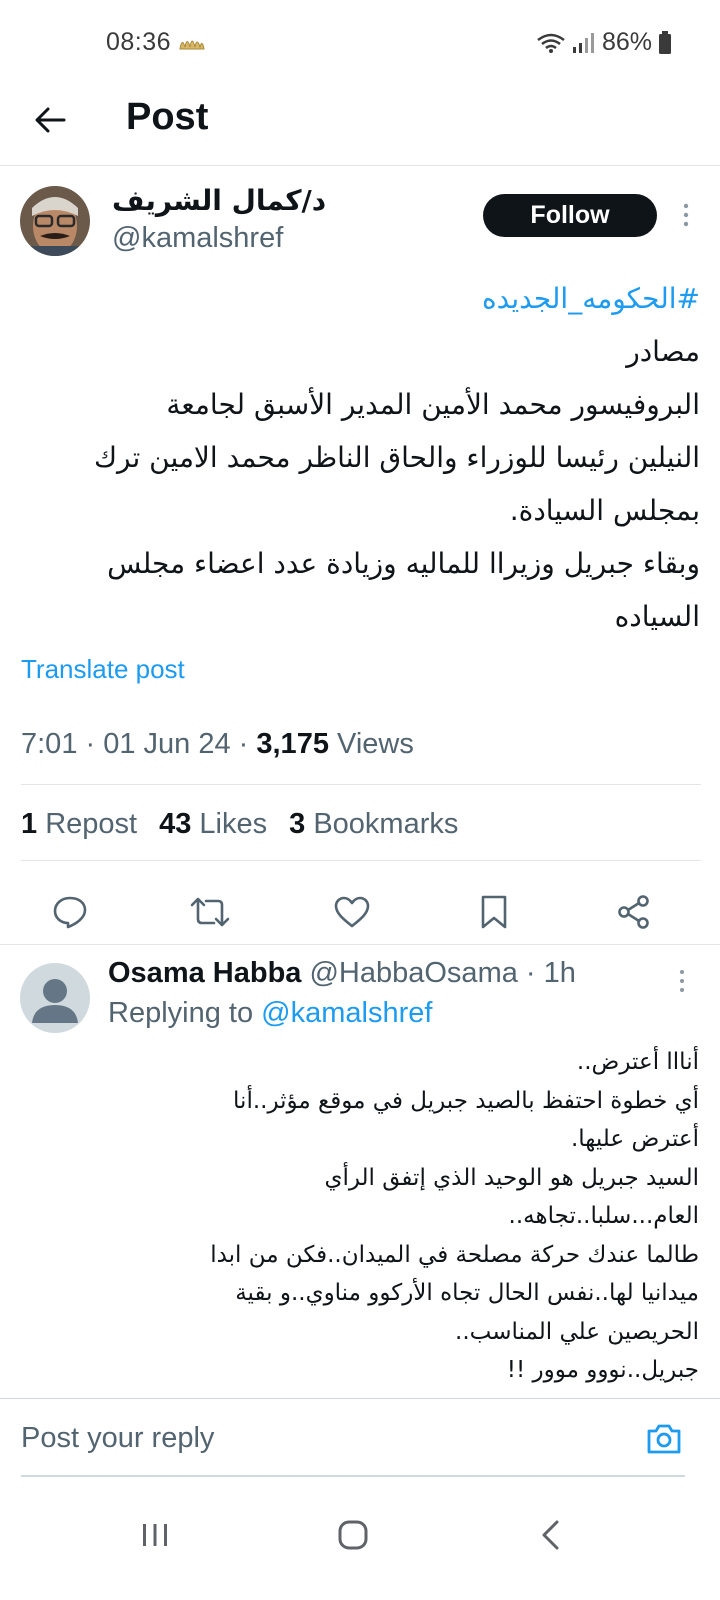 This screenshot has width=720, height=1600. I want to click on repost-icon, so click(210, 912).